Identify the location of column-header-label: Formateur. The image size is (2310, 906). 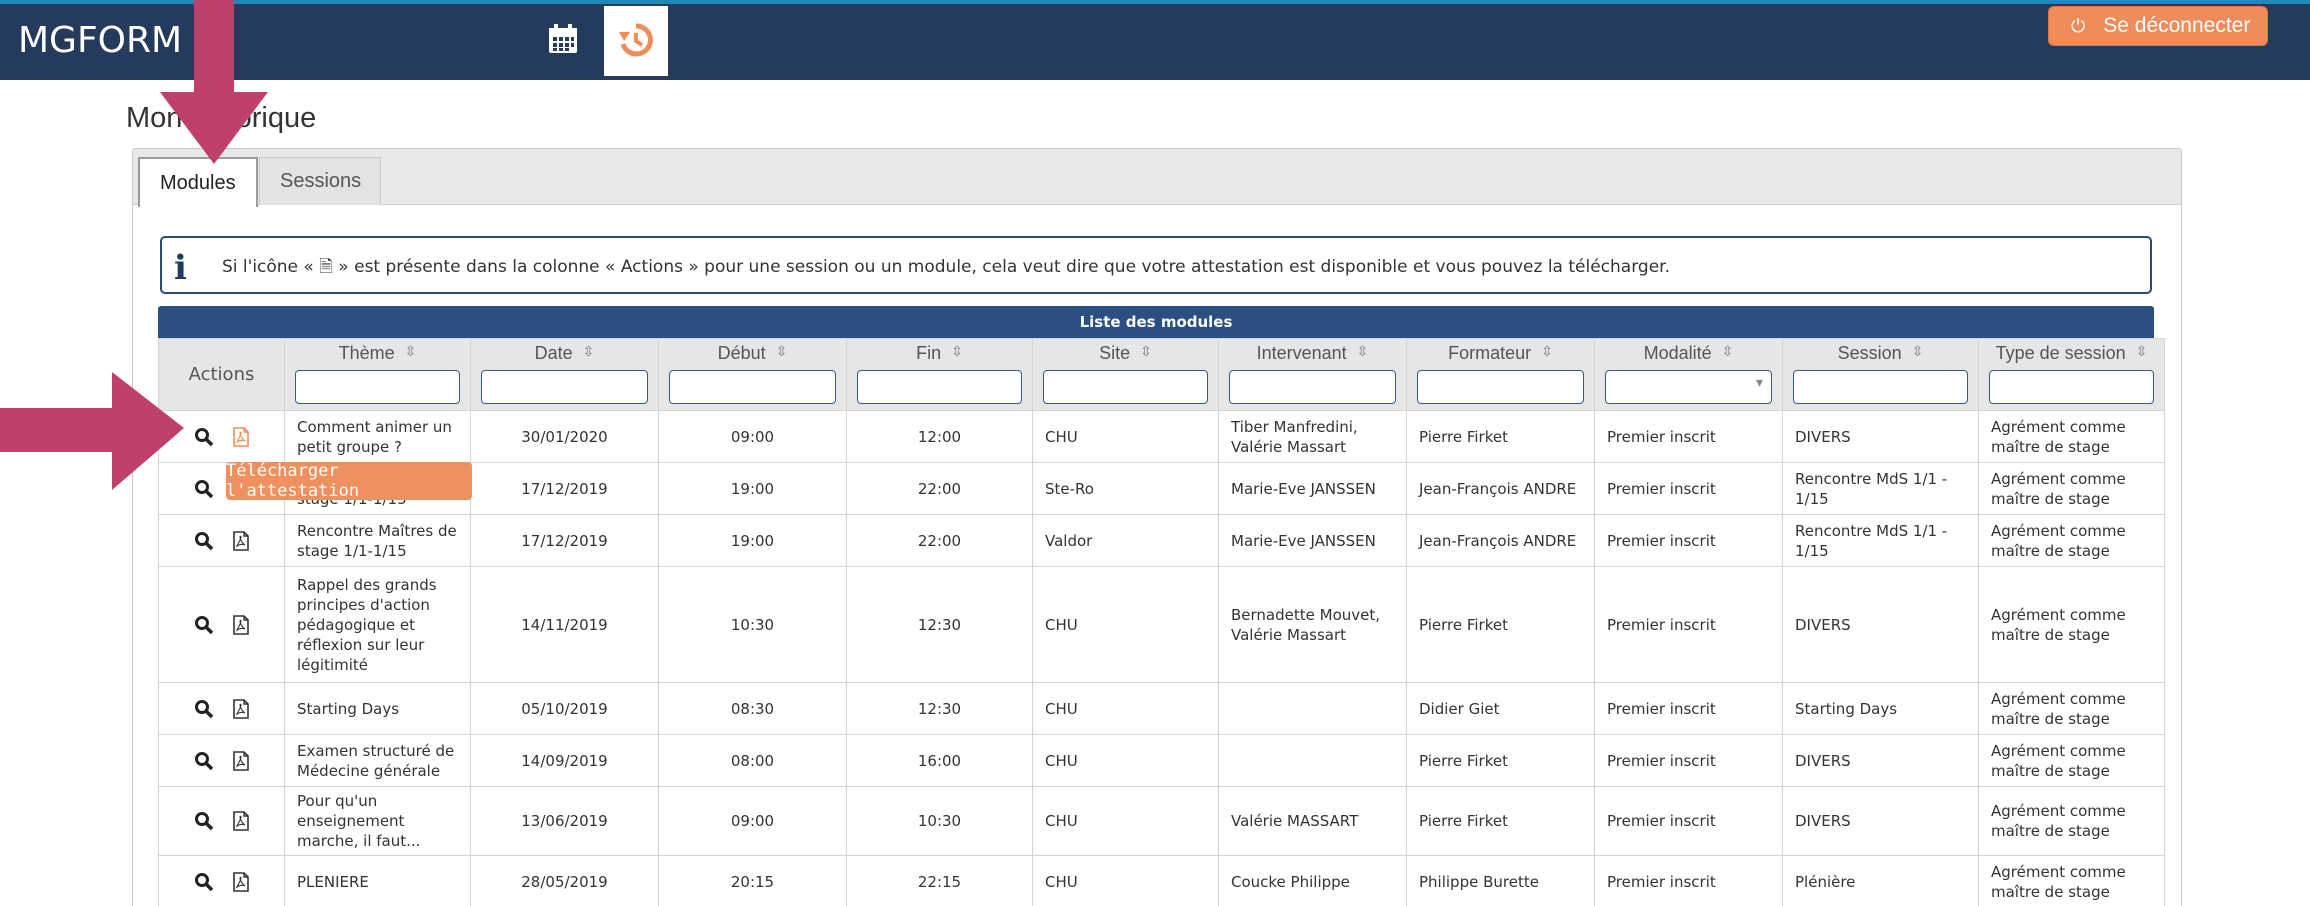
(1490, 353).